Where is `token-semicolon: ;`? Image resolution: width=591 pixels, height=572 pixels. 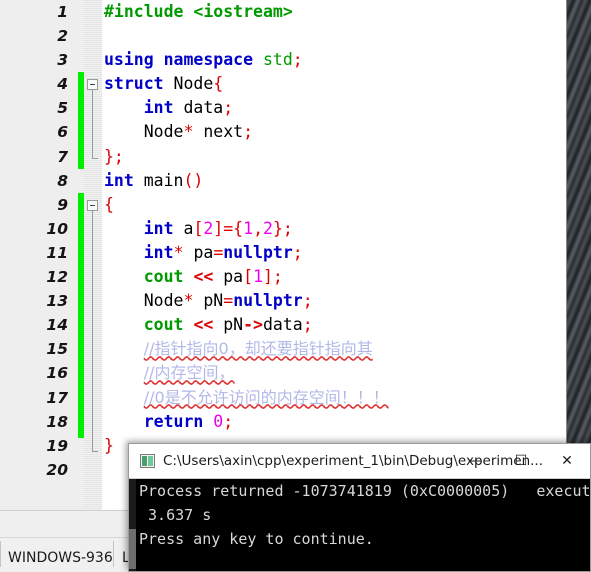 token-semicolon: ; is located at coordinates (297, 60).